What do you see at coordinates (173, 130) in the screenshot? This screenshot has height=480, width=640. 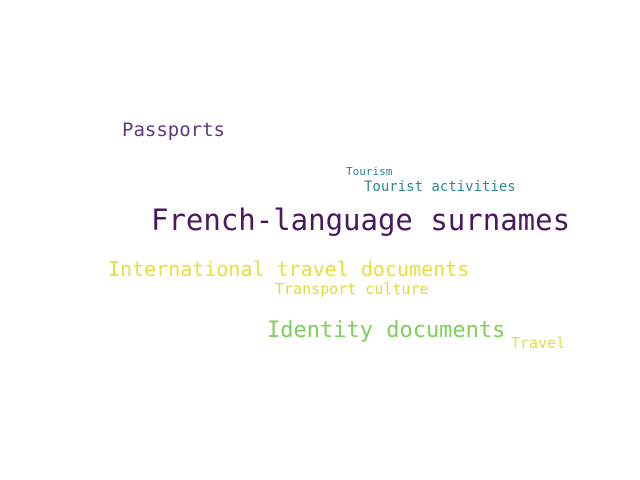 I see `word-passports: Passports` at bounding box center [173, 130].